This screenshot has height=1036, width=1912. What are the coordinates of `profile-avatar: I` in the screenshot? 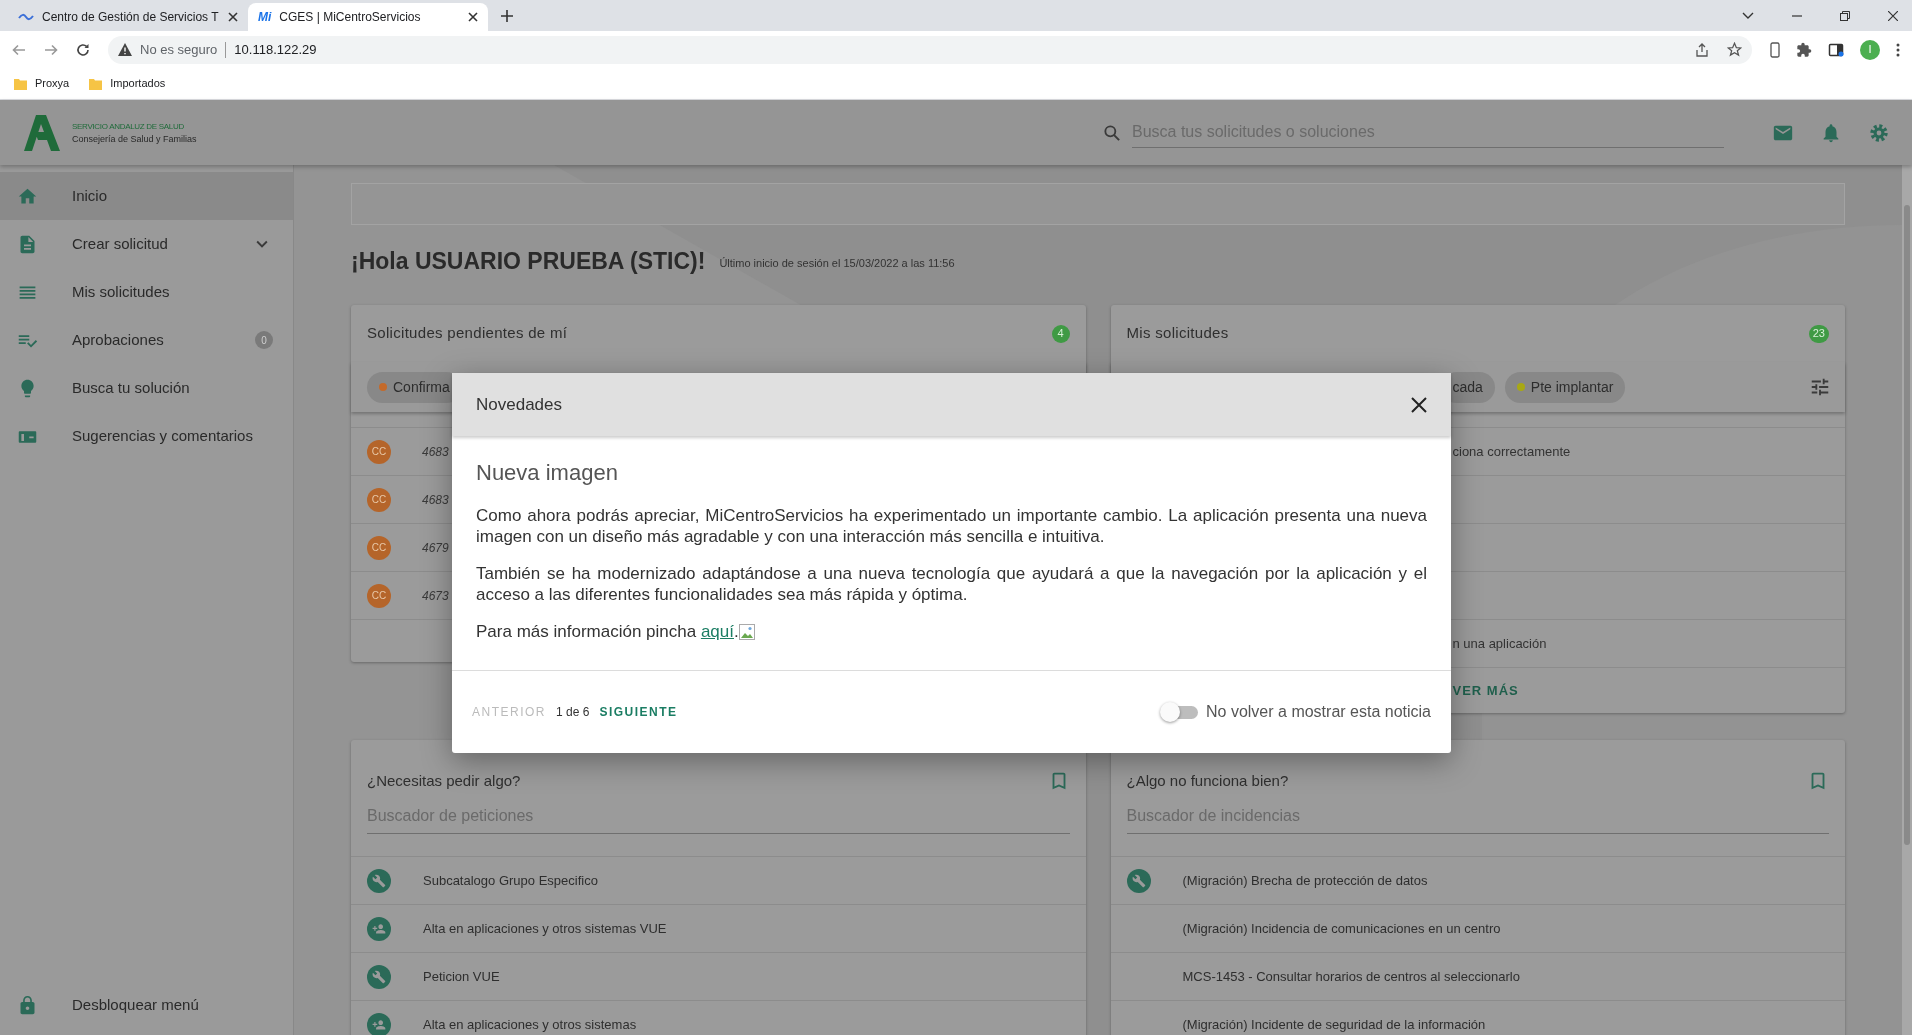 It's located at (1870, 49).